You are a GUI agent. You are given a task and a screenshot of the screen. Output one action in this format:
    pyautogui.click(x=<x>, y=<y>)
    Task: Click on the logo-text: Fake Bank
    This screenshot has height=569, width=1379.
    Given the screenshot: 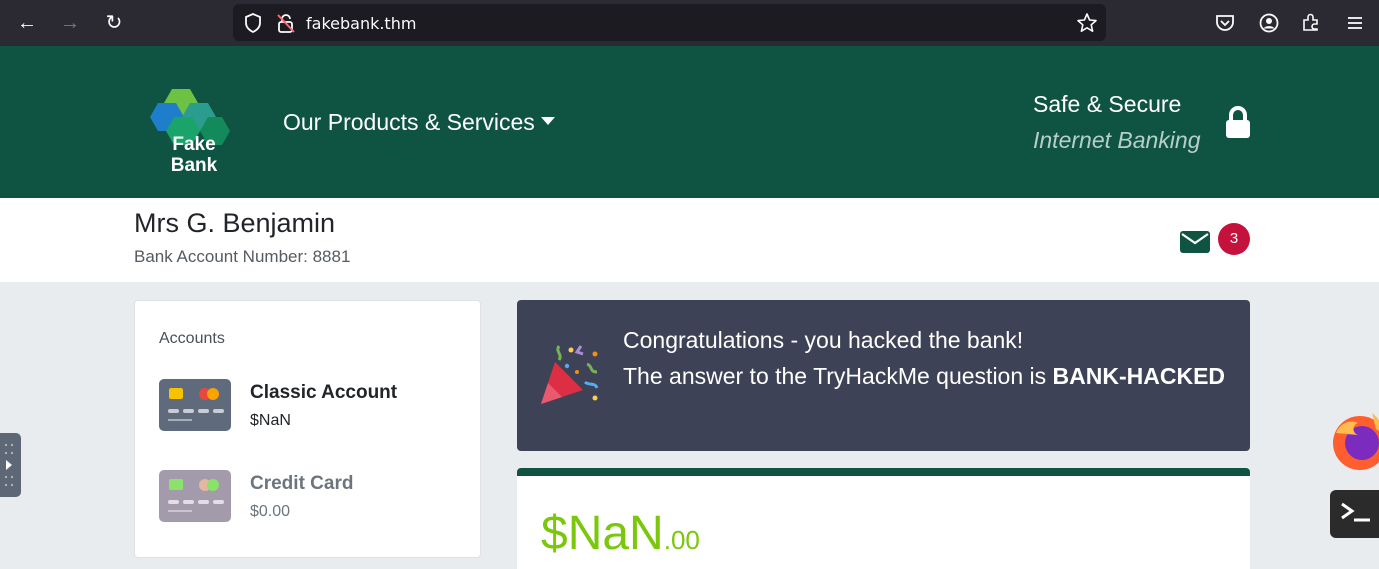 What is the action you would take?
    pyautogui.click(x=194, y=155)
    